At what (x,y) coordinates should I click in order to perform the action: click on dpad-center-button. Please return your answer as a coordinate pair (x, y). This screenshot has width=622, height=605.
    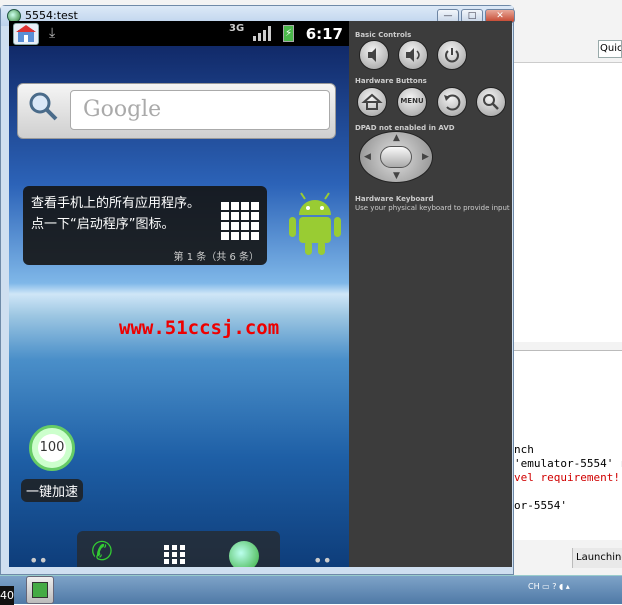
    Looking at the image, I should click on (396, 157).